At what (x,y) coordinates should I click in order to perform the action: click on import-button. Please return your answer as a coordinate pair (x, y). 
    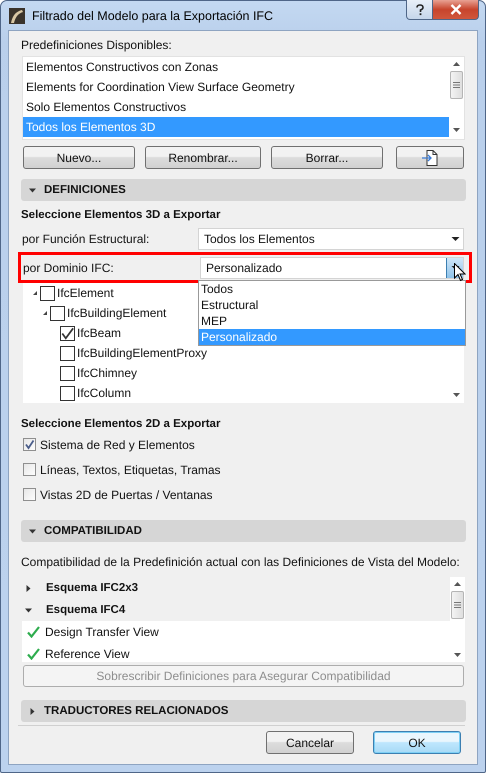
    Looking at the image, I should click on (430, 157).